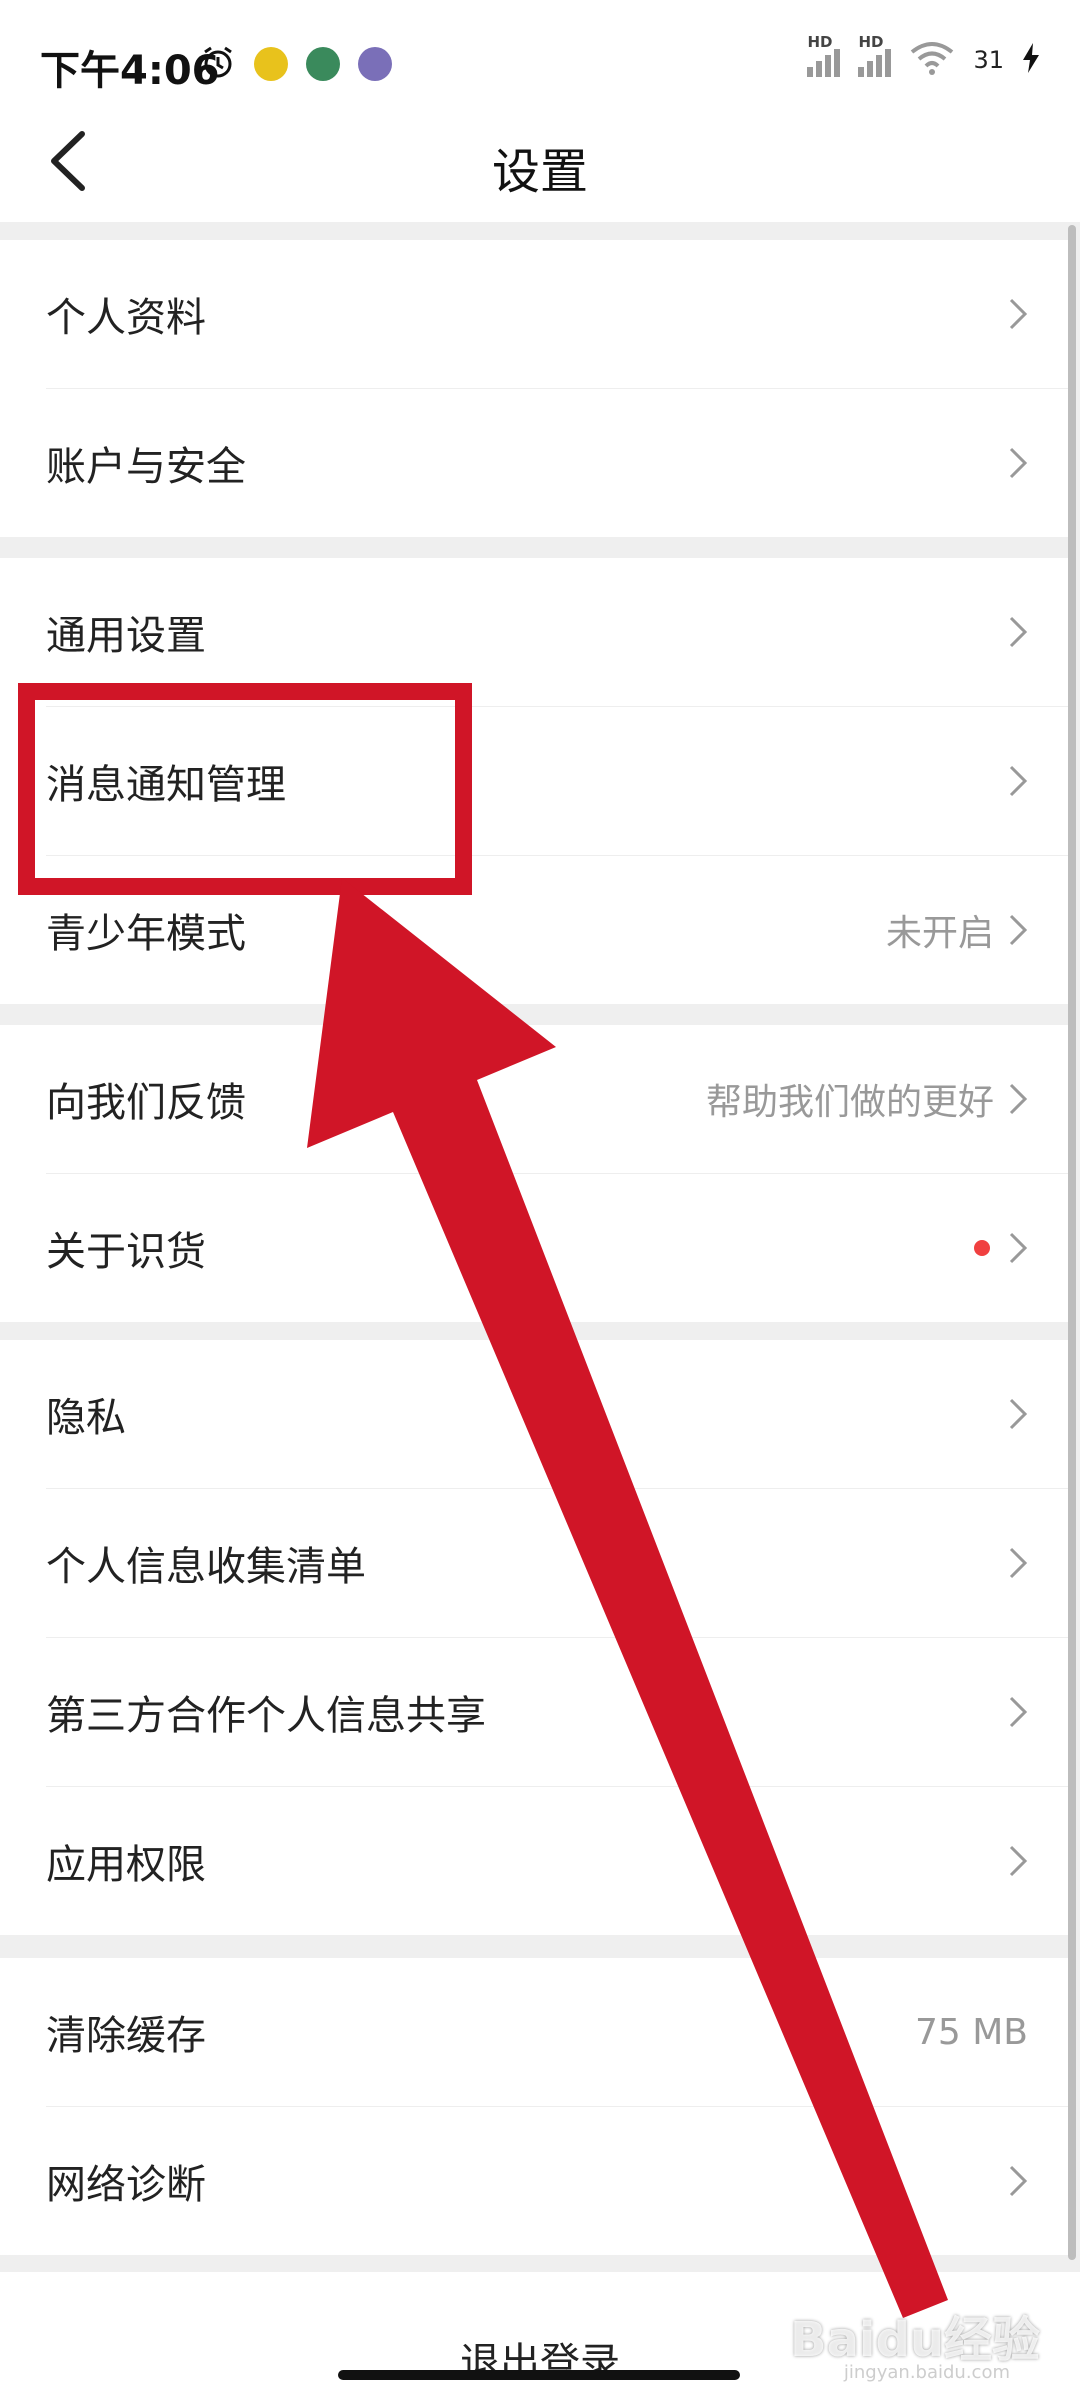 Image resolution: width=1080 pixels, height=2400 pixels. I want to click on charging-icon, so click(1031, 60).